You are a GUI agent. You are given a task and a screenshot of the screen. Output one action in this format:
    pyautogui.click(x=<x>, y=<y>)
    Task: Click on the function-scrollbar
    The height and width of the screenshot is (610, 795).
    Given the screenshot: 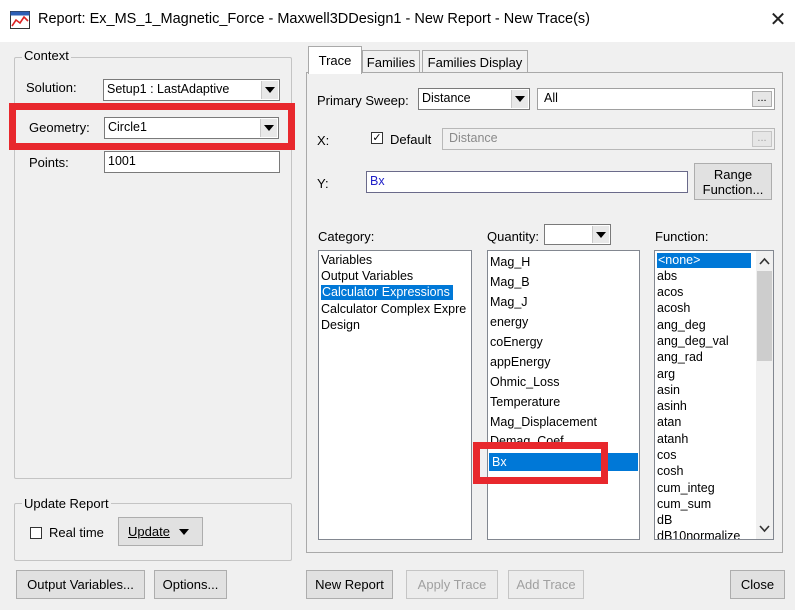 What is the action you would take?
    pyautogui.click(x=764, y=395)
    